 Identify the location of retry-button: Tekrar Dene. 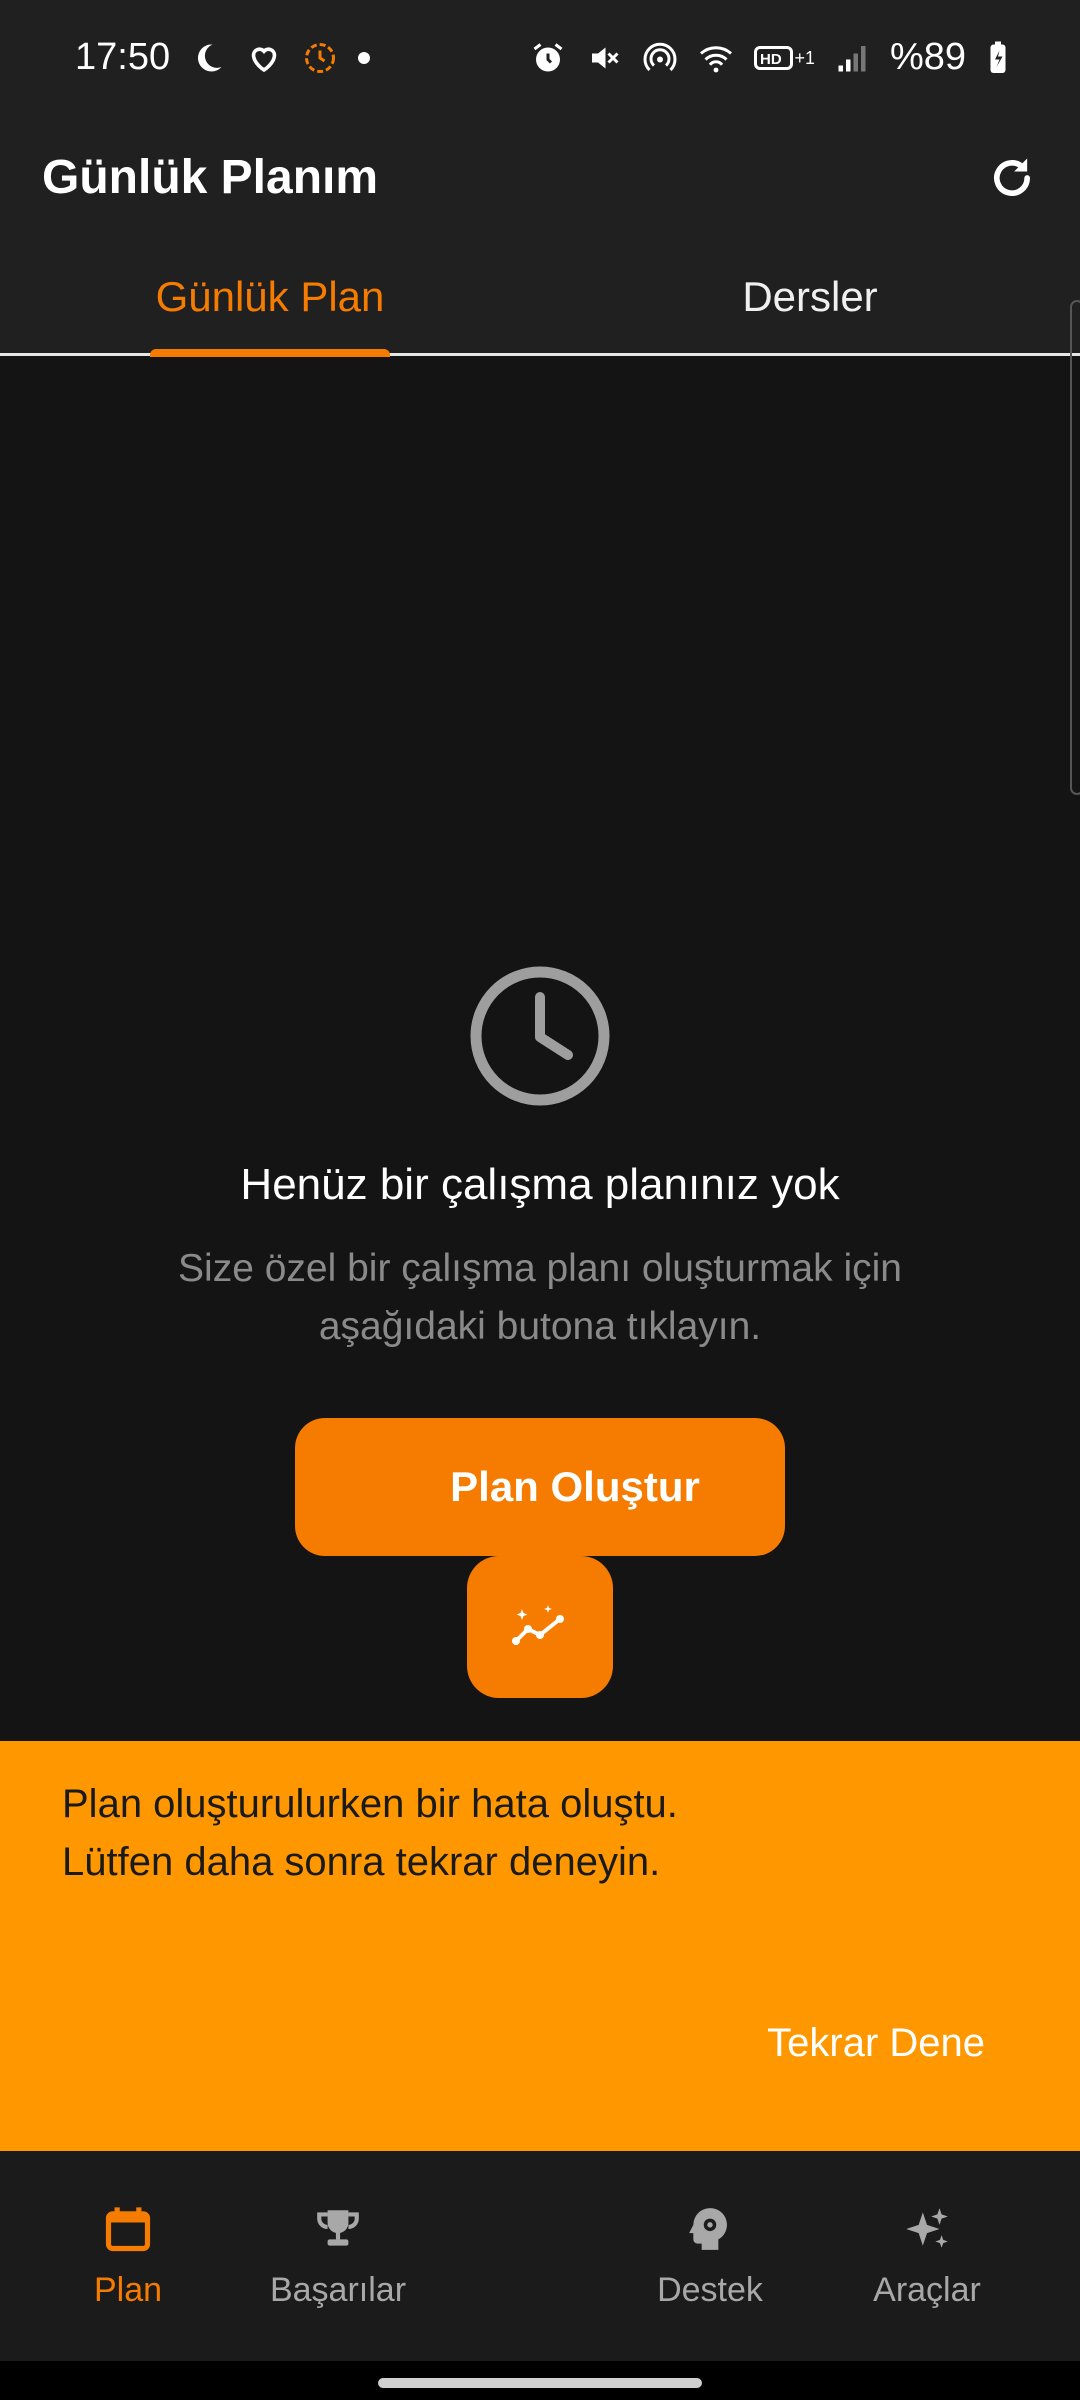
(876, 2043).